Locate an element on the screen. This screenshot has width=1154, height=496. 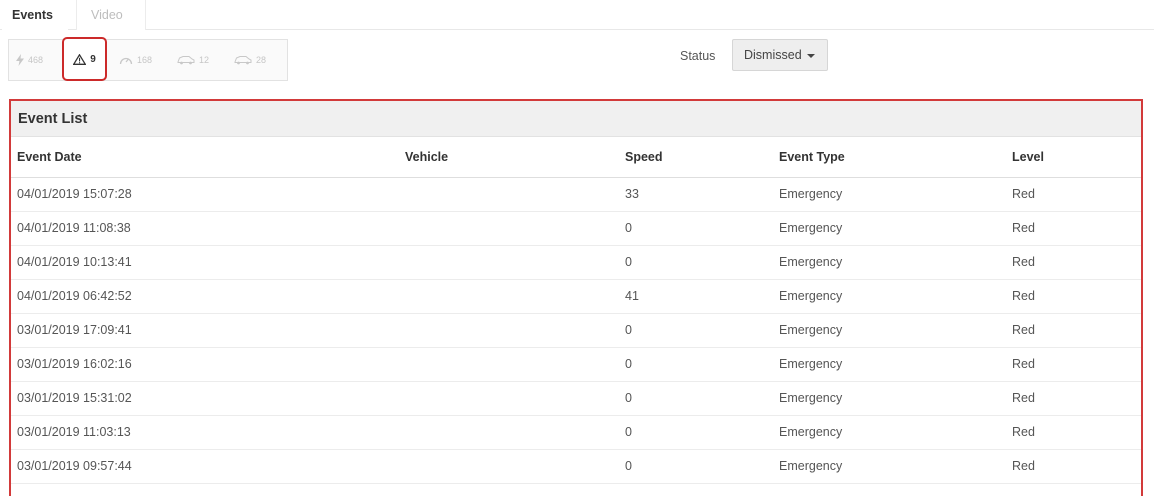
warning-triangle-icon is located at coordinates (80, 59).